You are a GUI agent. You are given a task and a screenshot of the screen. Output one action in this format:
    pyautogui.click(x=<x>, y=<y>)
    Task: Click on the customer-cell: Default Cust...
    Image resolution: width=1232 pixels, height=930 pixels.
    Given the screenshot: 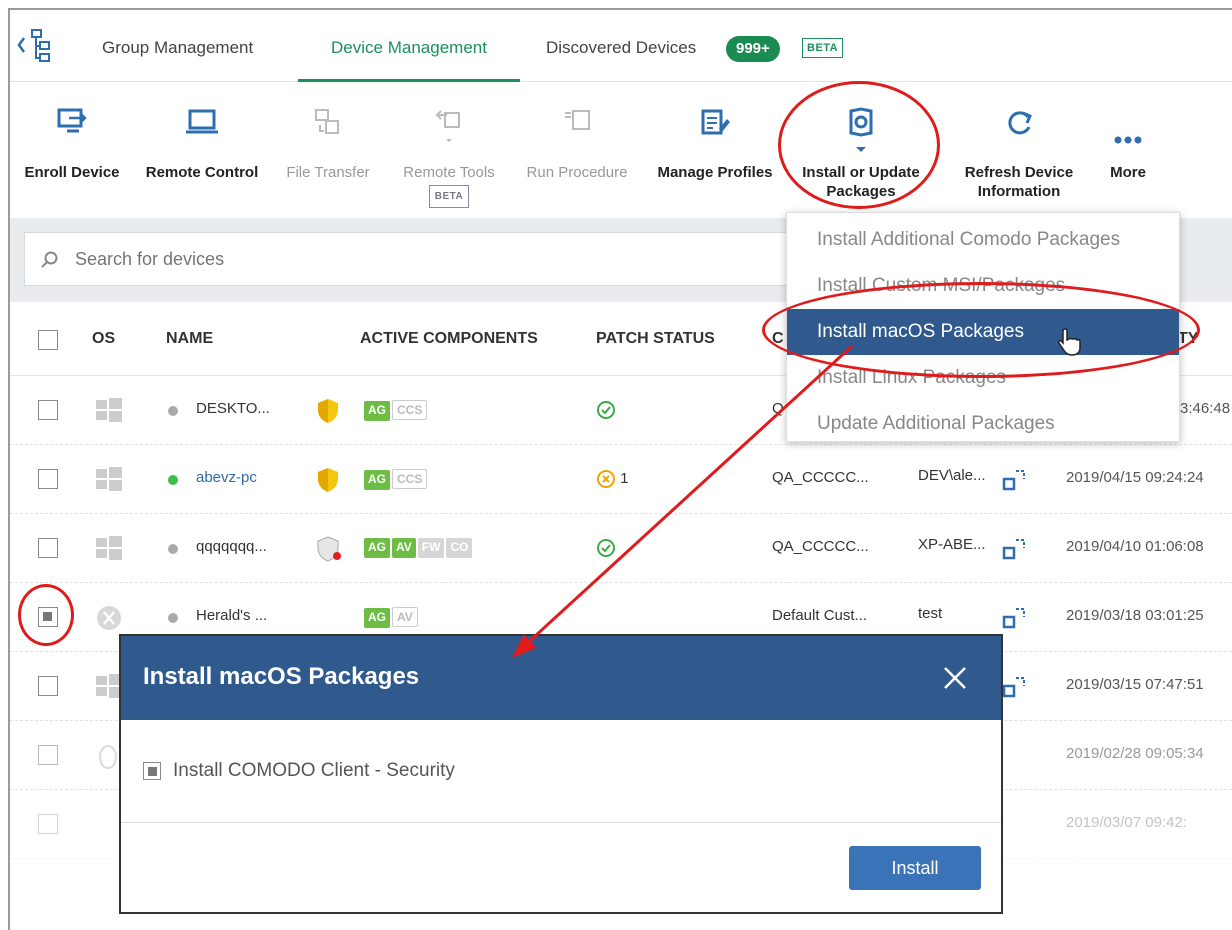 What is the action you would take?
    pyautogui.click(x=820, y=615)
    